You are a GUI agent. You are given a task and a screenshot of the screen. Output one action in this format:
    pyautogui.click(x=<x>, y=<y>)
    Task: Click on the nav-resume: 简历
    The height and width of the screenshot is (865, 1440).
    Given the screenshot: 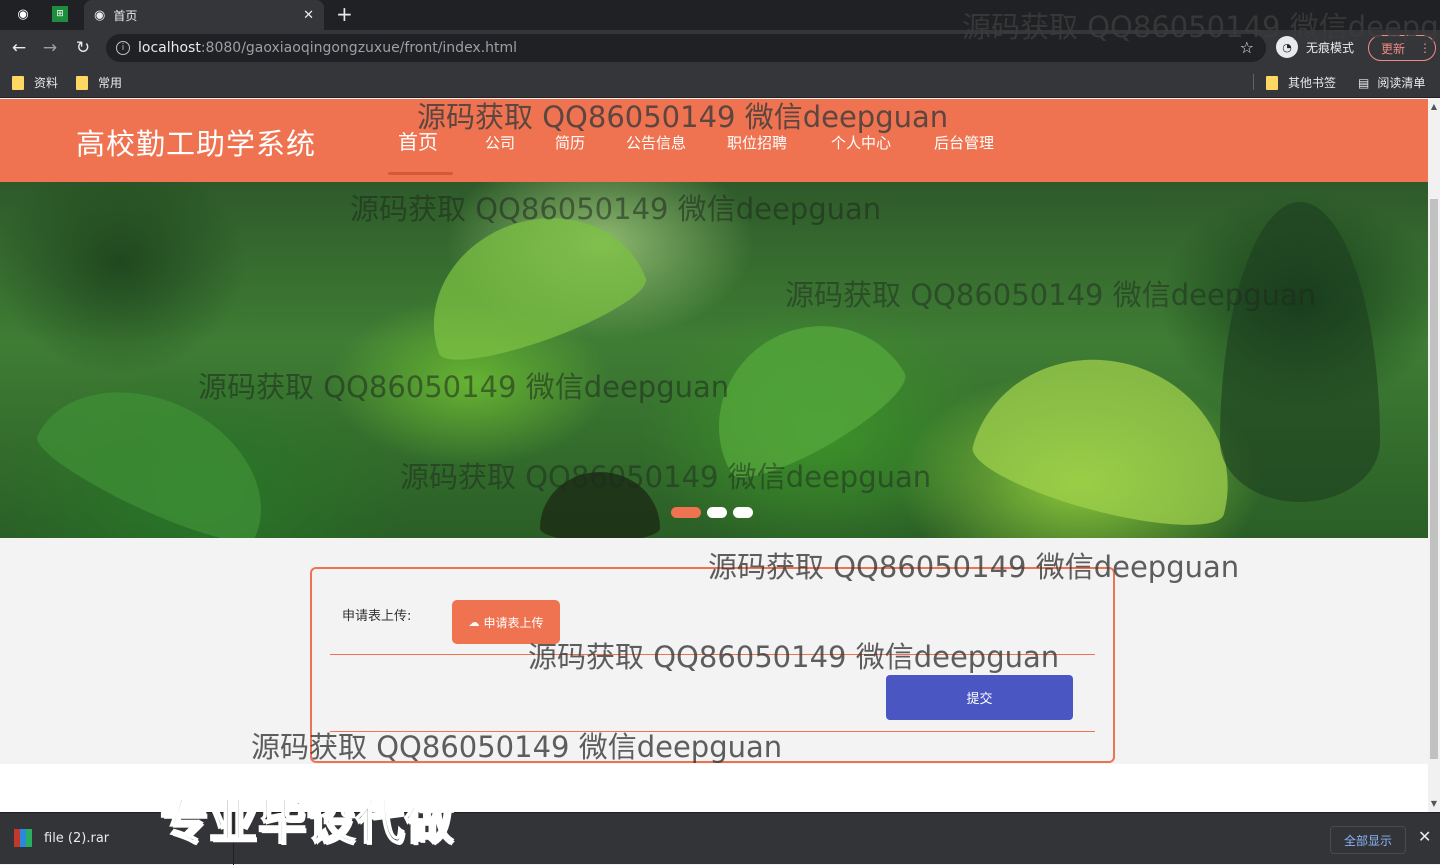 What is the action you would take?
    pyautogui.click(x=570, y=142)
    